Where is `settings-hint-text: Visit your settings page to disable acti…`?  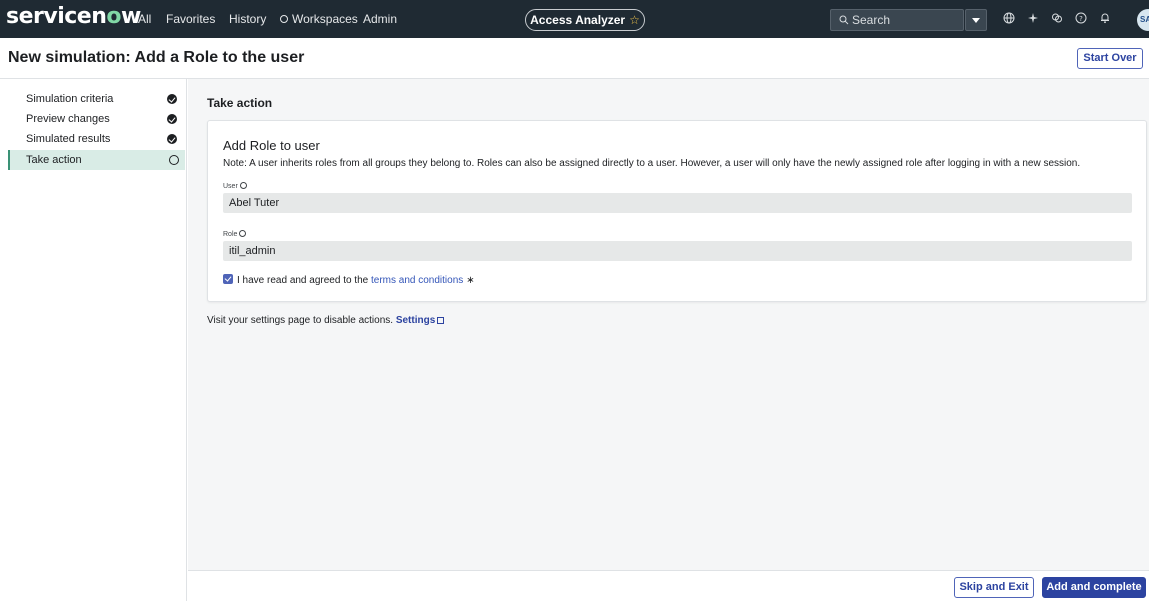
settings-hint-text: Visit your settings page to disable acti… is located at coordinates (300, 320).